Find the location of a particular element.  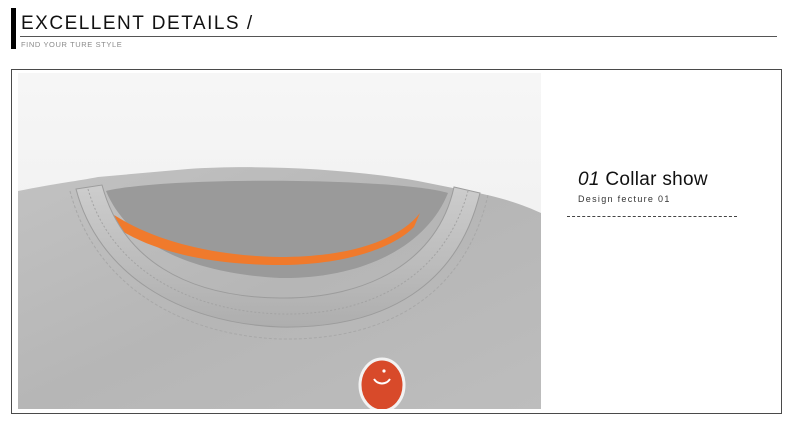

feature-subtitle: Design fecture 01 is located at coordinates (624, 199).